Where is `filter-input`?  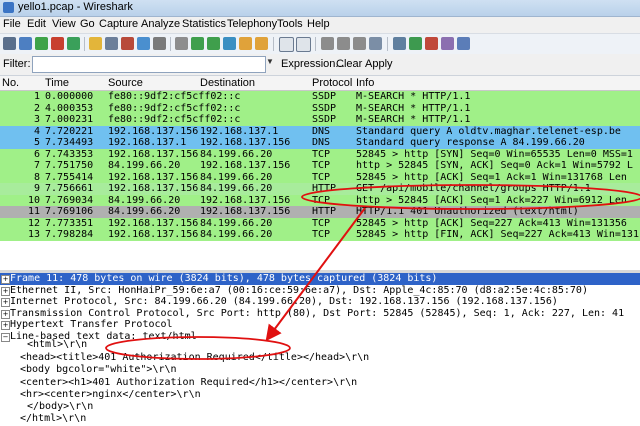
filter-input is located at coordinates (149, 64).